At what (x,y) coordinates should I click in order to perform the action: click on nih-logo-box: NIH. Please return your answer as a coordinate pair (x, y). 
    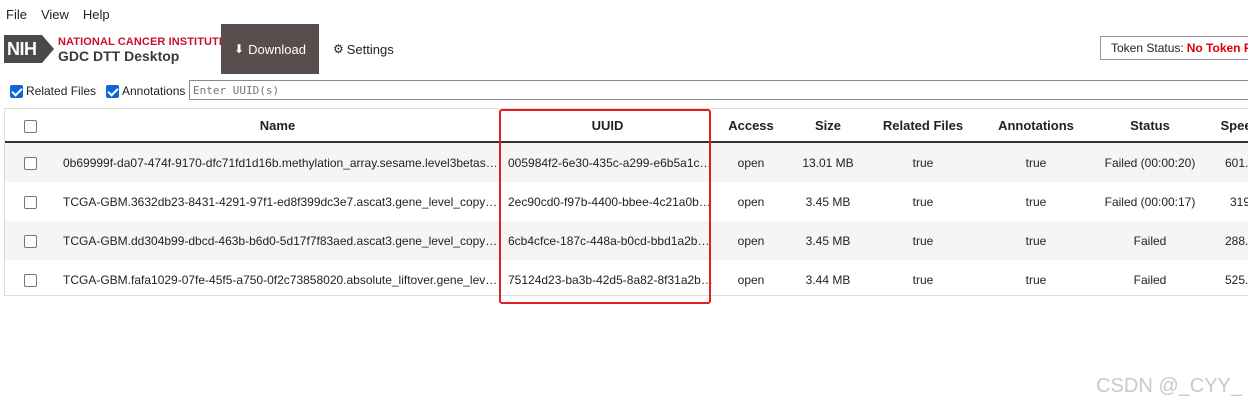
    Looking at the image, I should click on (23, 49).